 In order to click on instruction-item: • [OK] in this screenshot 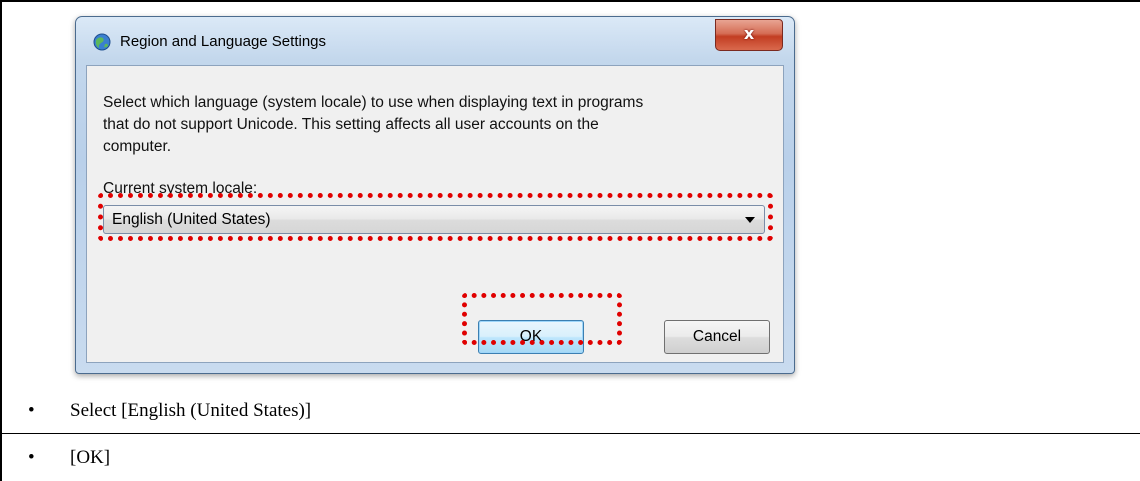, I will do `click(69, 458)`.